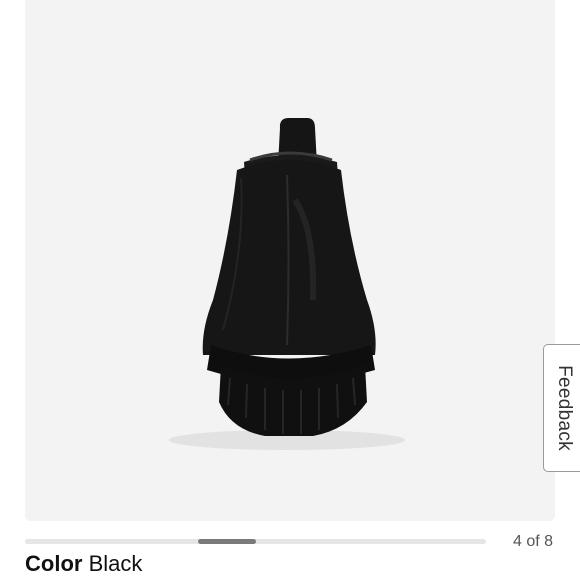 The image size is (580, 580). I want to click on carousel-scroll-thumb, so click(227, 541).